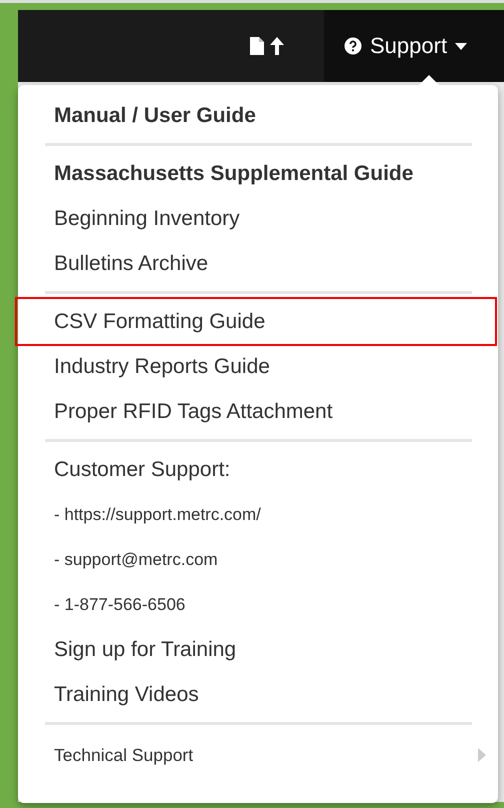 This screenshot has width=504, height=808. I want to click on contact-text: - 1-877-566-6506, so click(119, 605).